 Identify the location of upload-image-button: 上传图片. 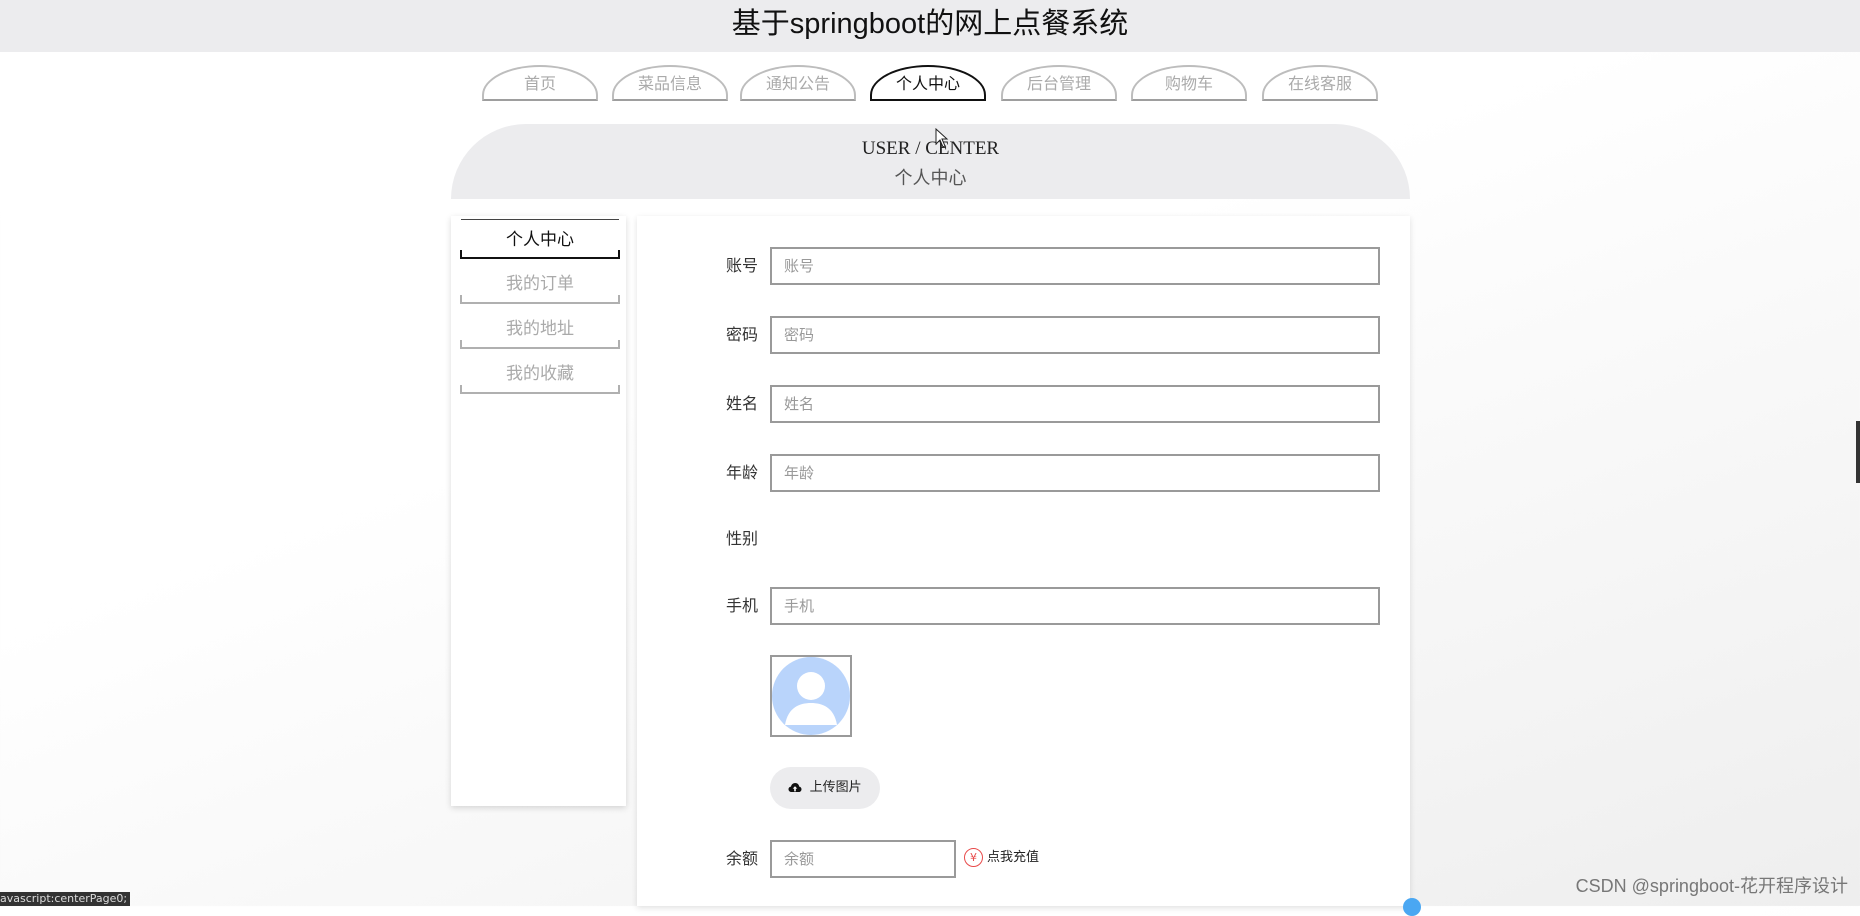
(825, 788).